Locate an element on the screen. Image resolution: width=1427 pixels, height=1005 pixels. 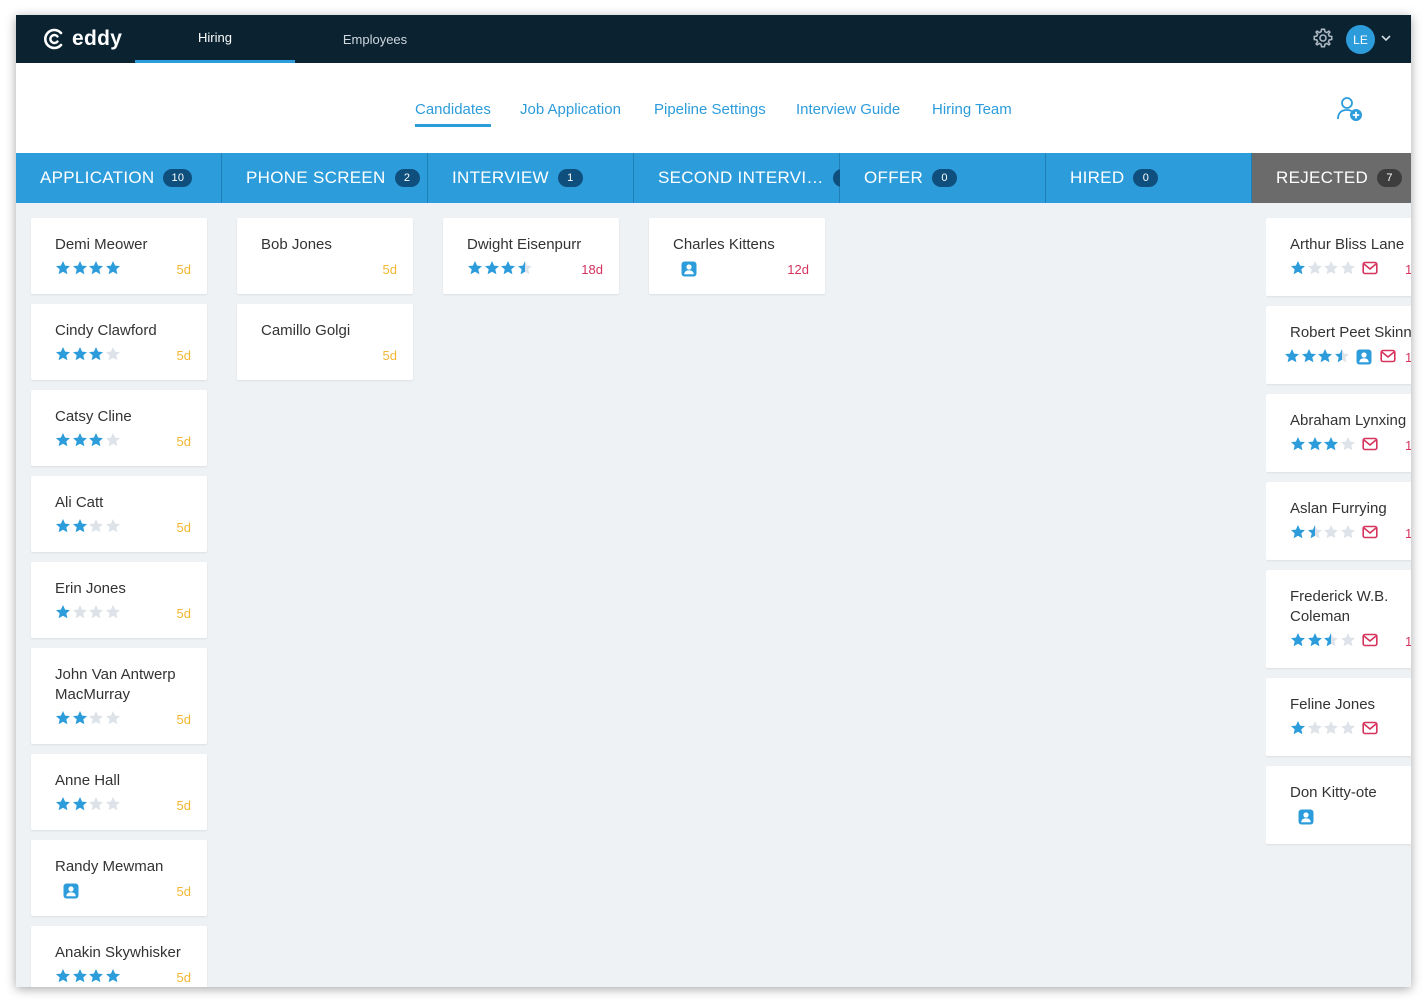
add-user-icon is located at coordinates (1350, 109).